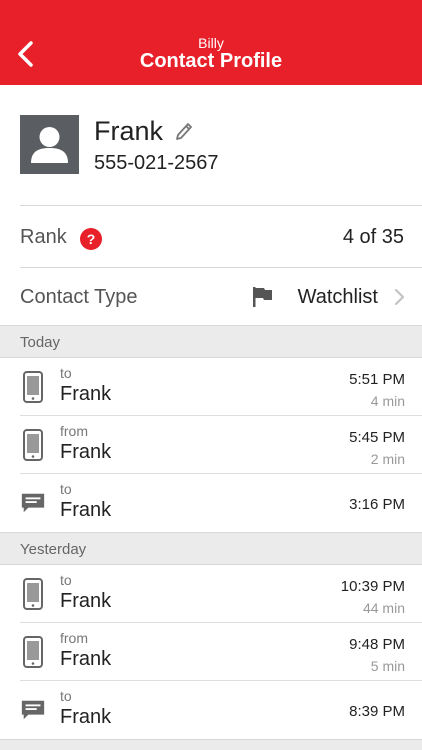  What do you see at coordinates (337, 297) in the screenshot?
I see `contact-type-value: Watchlist` at bounding box center [337, 297].